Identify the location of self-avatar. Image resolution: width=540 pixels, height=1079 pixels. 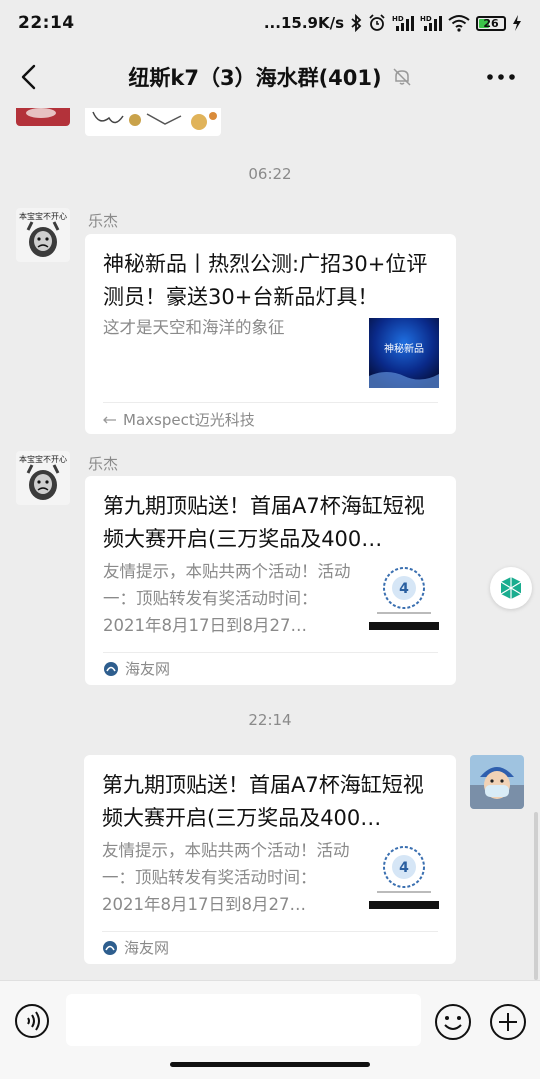
(497, 782).